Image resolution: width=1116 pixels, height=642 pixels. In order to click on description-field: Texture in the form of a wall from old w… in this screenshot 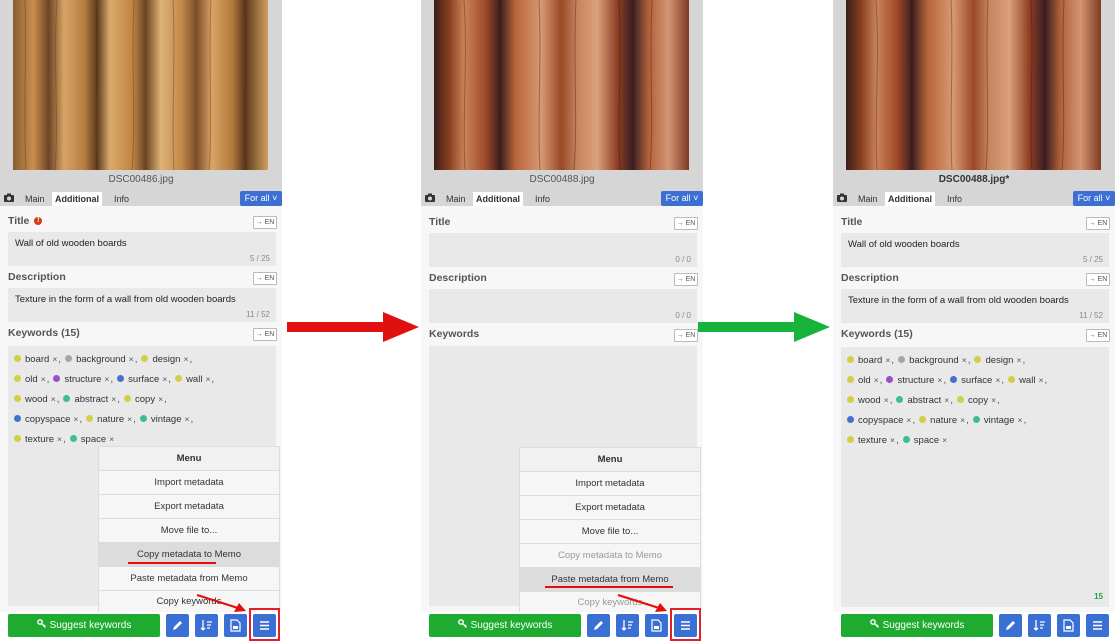, I will do `click(142, 305)`.